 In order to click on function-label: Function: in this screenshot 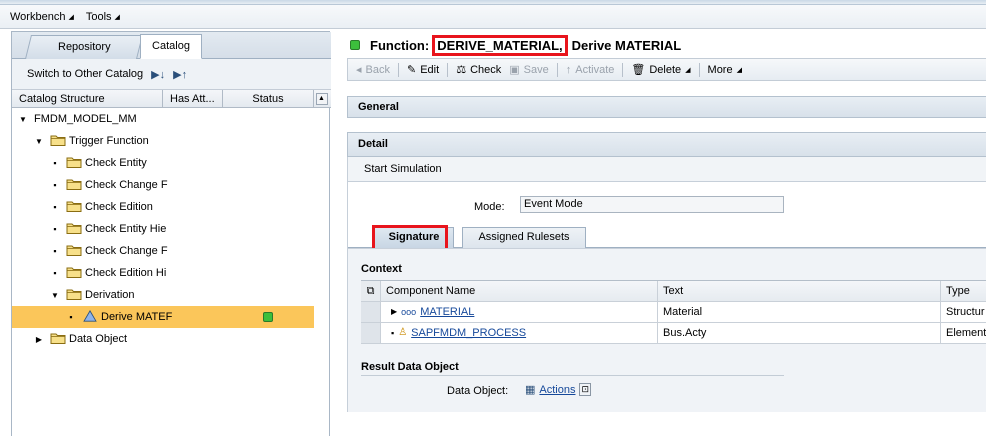, I will do `click(400, 45)`.